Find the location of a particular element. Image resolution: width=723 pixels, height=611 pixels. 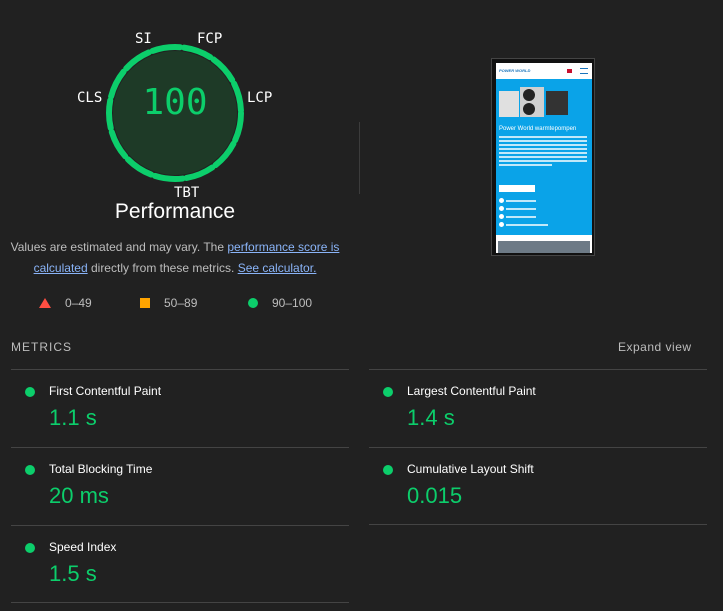

gauge-label-fcp: FCP is located at coordinates (210, 39).